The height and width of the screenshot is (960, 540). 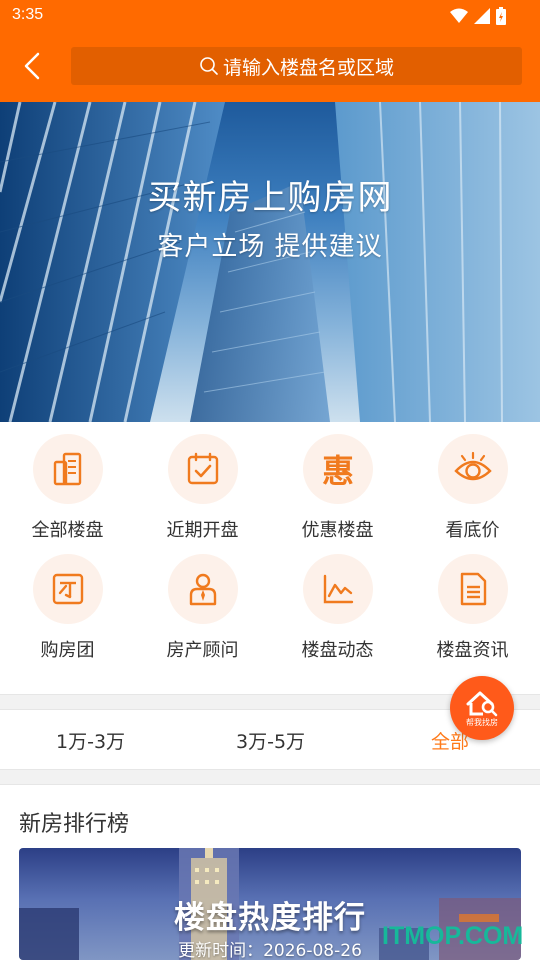 I want to click on grid-item-base-price: 看底价, so click(x=472, y=482).